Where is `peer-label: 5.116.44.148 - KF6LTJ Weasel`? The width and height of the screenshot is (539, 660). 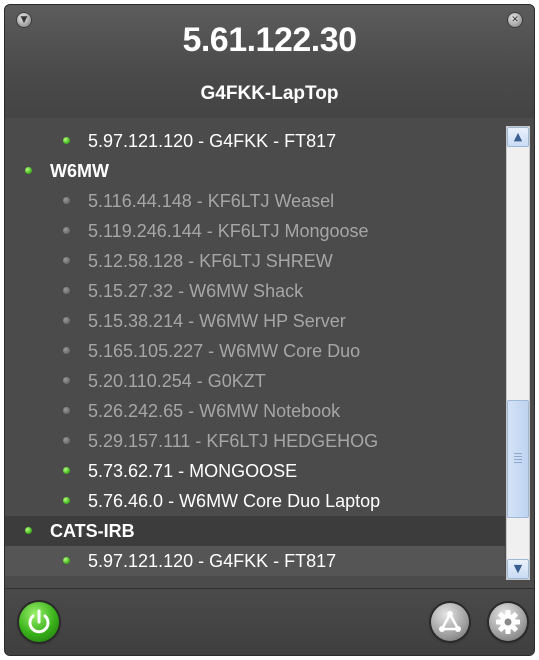 peer-label: 5.116.44.148 - KF6LTJ Weasel is located at coordinates (211, 201).